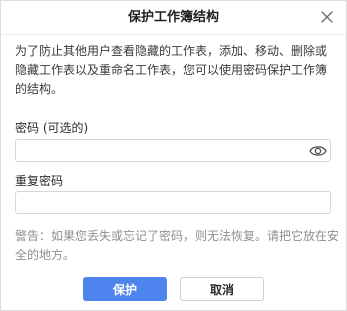 The width and height of the screenshot is (347, 311). What do you see at coordinates (177, 245) in the screenshot?
I see `warning-text: 警告：如果您丢失或忘记了密码，则无法恢复。请把它放在安全的地方。` at bounding box center [177, 245].